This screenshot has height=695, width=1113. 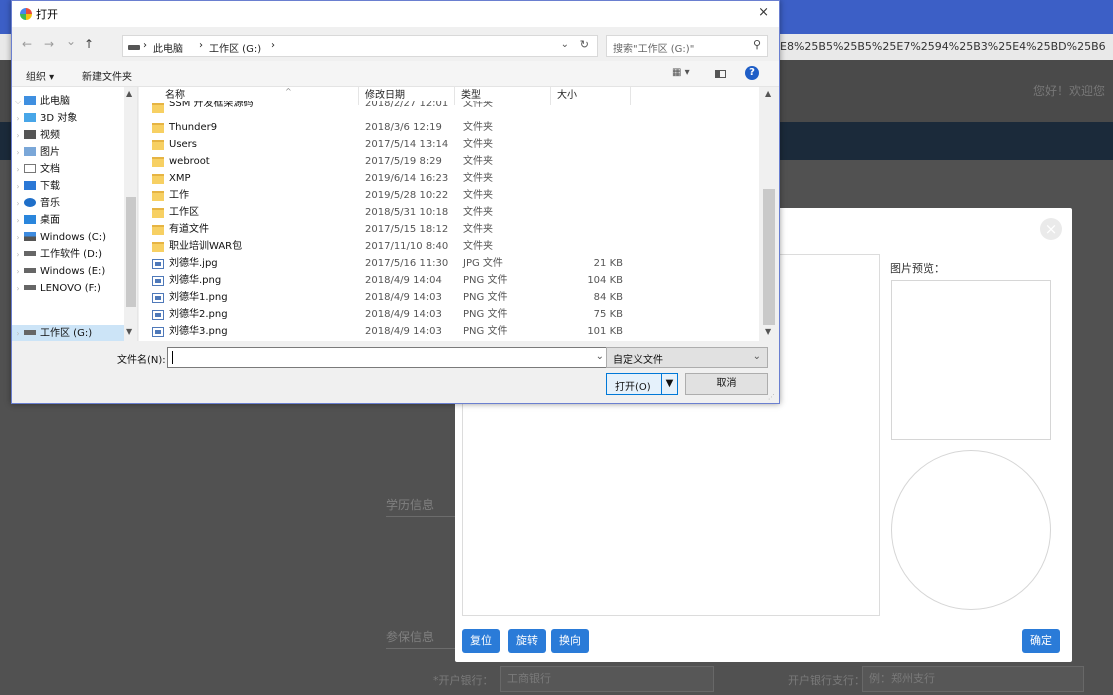 I want to click on nav-item-drive-c: › Windows (C:), so click(x=68, y=237).